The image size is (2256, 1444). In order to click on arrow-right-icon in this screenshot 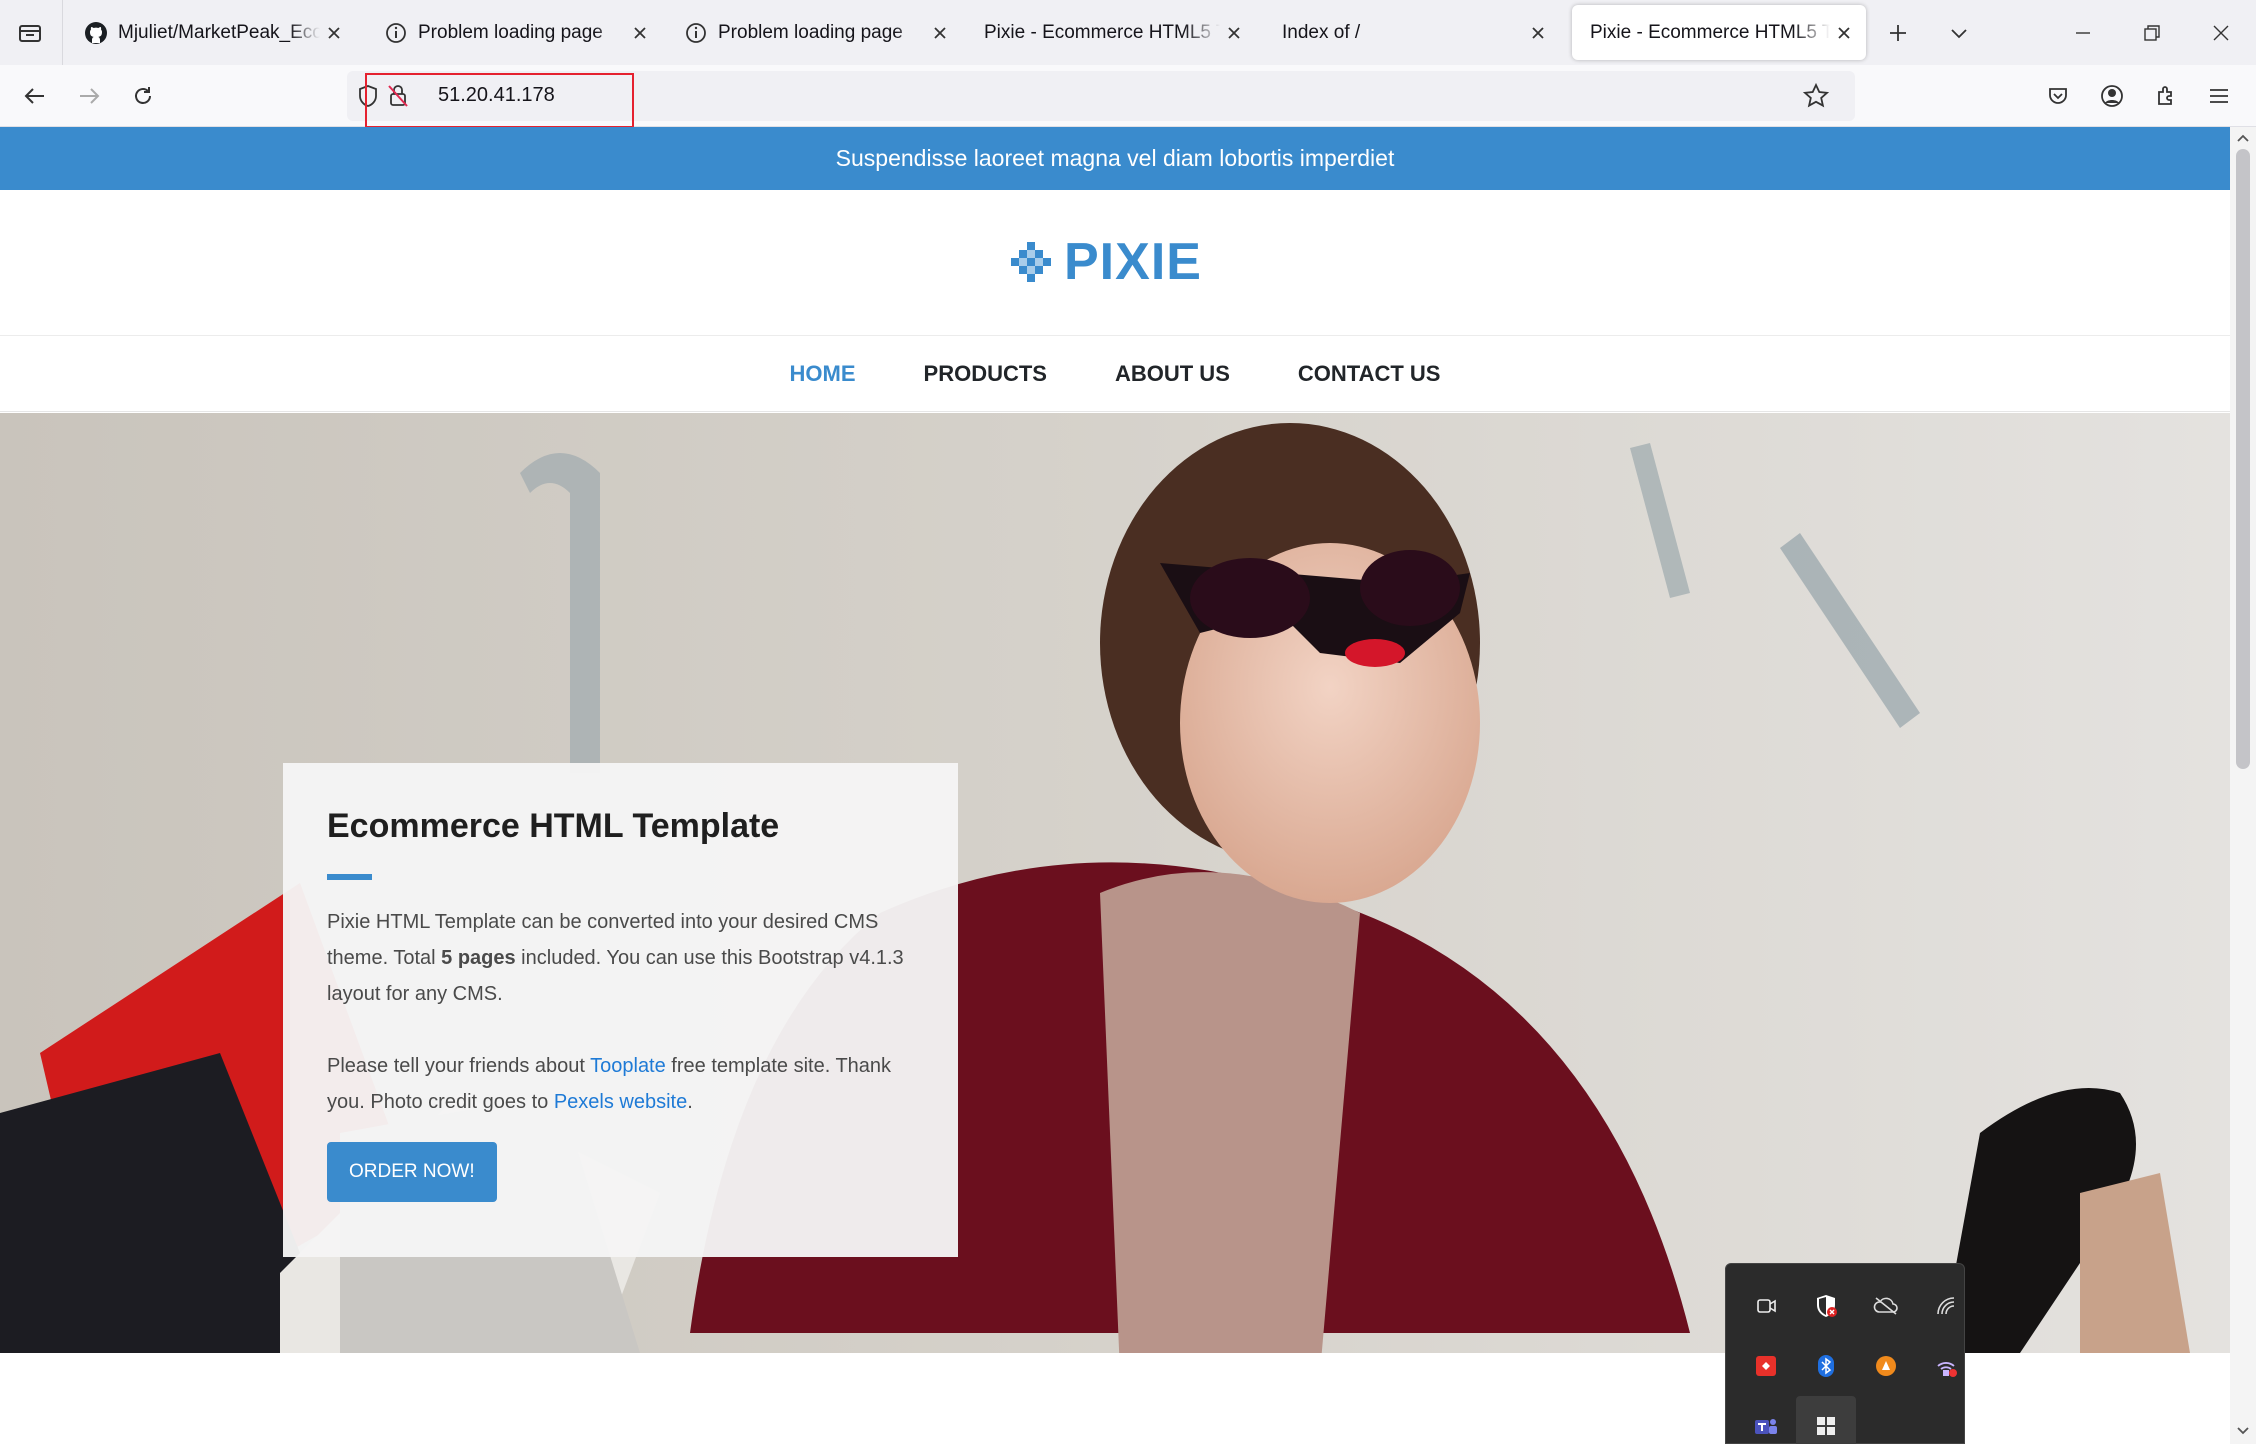, I will do `click(90, 96)`.